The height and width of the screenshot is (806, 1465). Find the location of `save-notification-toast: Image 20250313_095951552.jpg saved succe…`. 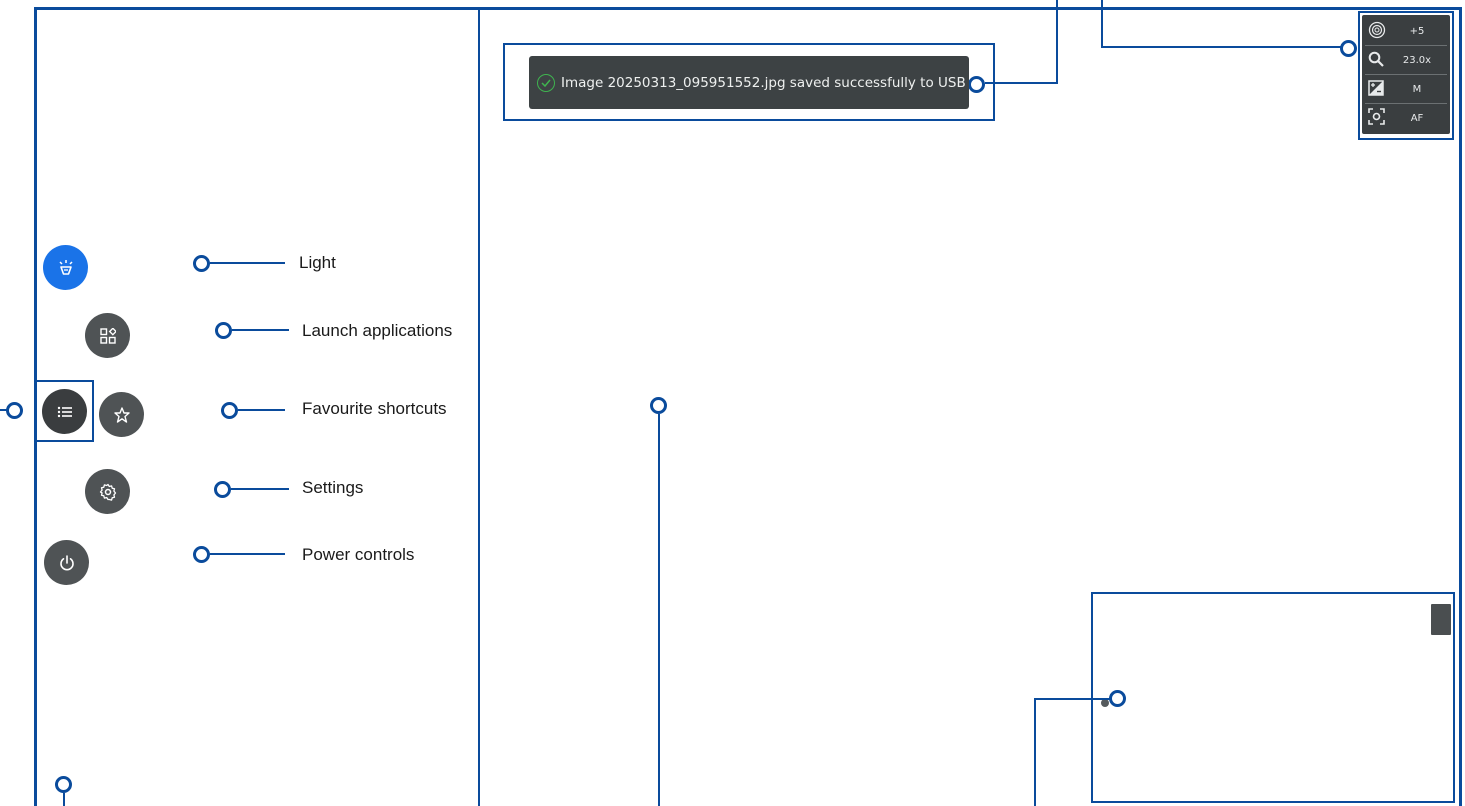

save-notification-toast: Image 20250313_095951552.jpg saved succe… is located at coordinates (749, 82).